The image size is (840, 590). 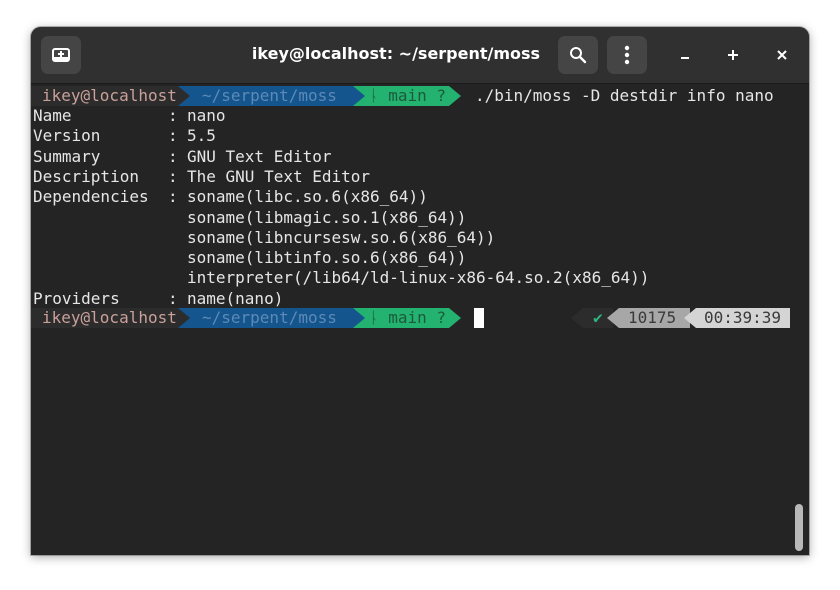 I want to click on search-icon, so click(x=578, y=55).